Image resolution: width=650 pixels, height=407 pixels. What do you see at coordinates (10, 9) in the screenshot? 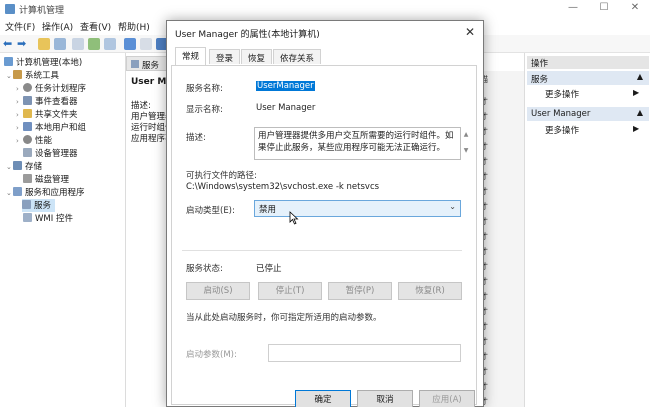
I see `computer-management-icon` at bounding box center [10, 9].